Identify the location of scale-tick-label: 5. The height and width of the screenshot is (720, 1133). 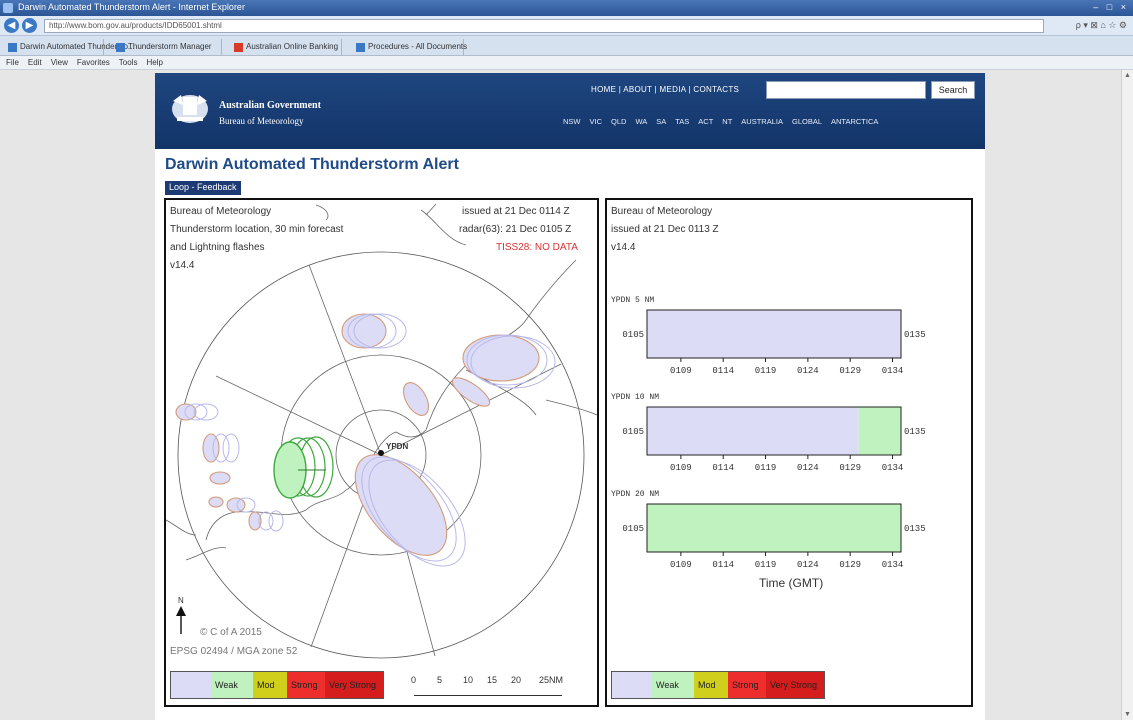
(440, 680).